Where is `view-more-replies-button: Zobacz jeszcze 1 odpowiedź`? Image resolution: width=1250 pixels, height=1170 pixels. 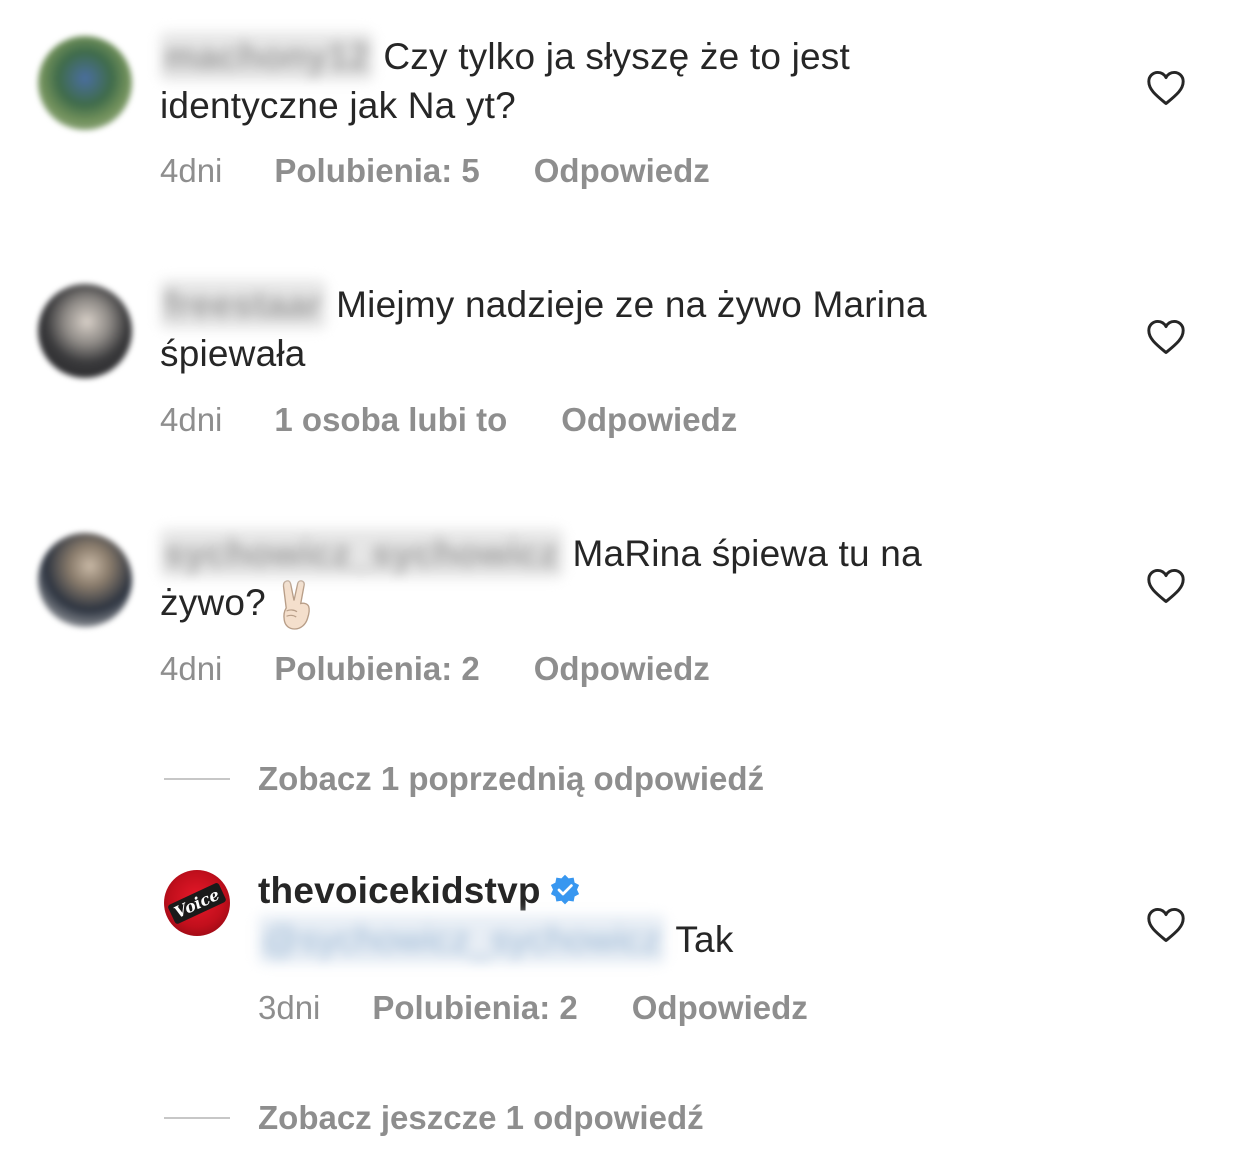
view-more-replies-button: Zobacz jeszcze 1 odpowiedź is located at coordinates (434, 1118).